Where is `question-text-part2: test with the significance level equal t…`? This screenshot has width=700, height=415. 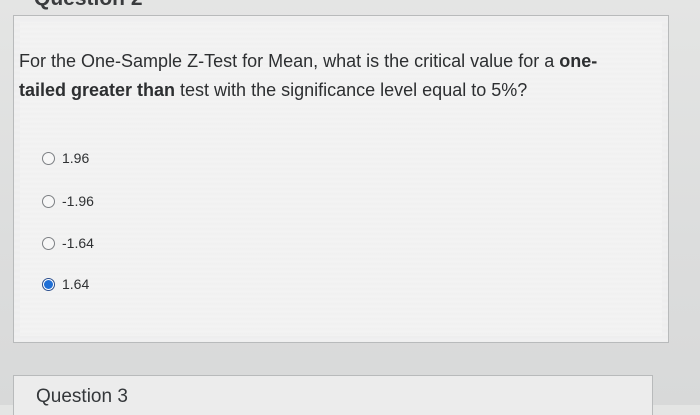 question-text-part2: test with the significance level equal t… is located at coordinates (351, 90).